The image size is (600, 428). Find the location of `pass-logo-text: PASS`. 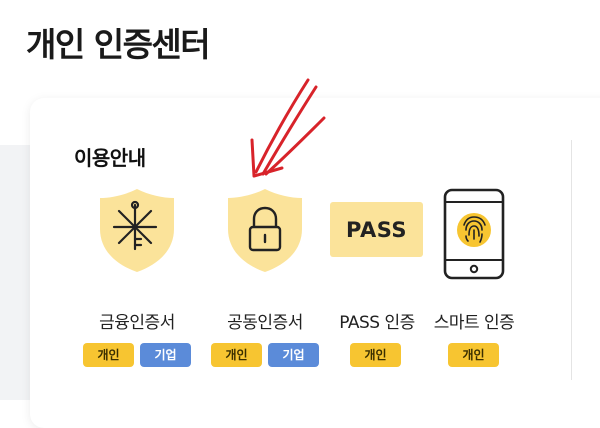

pass-logo-text: PASS is located at coordinates (376, 229).